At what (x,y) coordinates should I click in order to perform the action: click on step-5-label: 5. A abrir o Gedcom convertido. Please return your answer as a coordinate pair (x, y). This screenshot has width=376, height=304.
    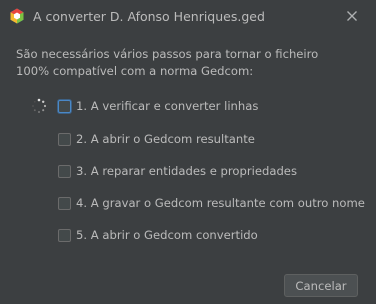
    Looking at the image, I should click on (167, 235).